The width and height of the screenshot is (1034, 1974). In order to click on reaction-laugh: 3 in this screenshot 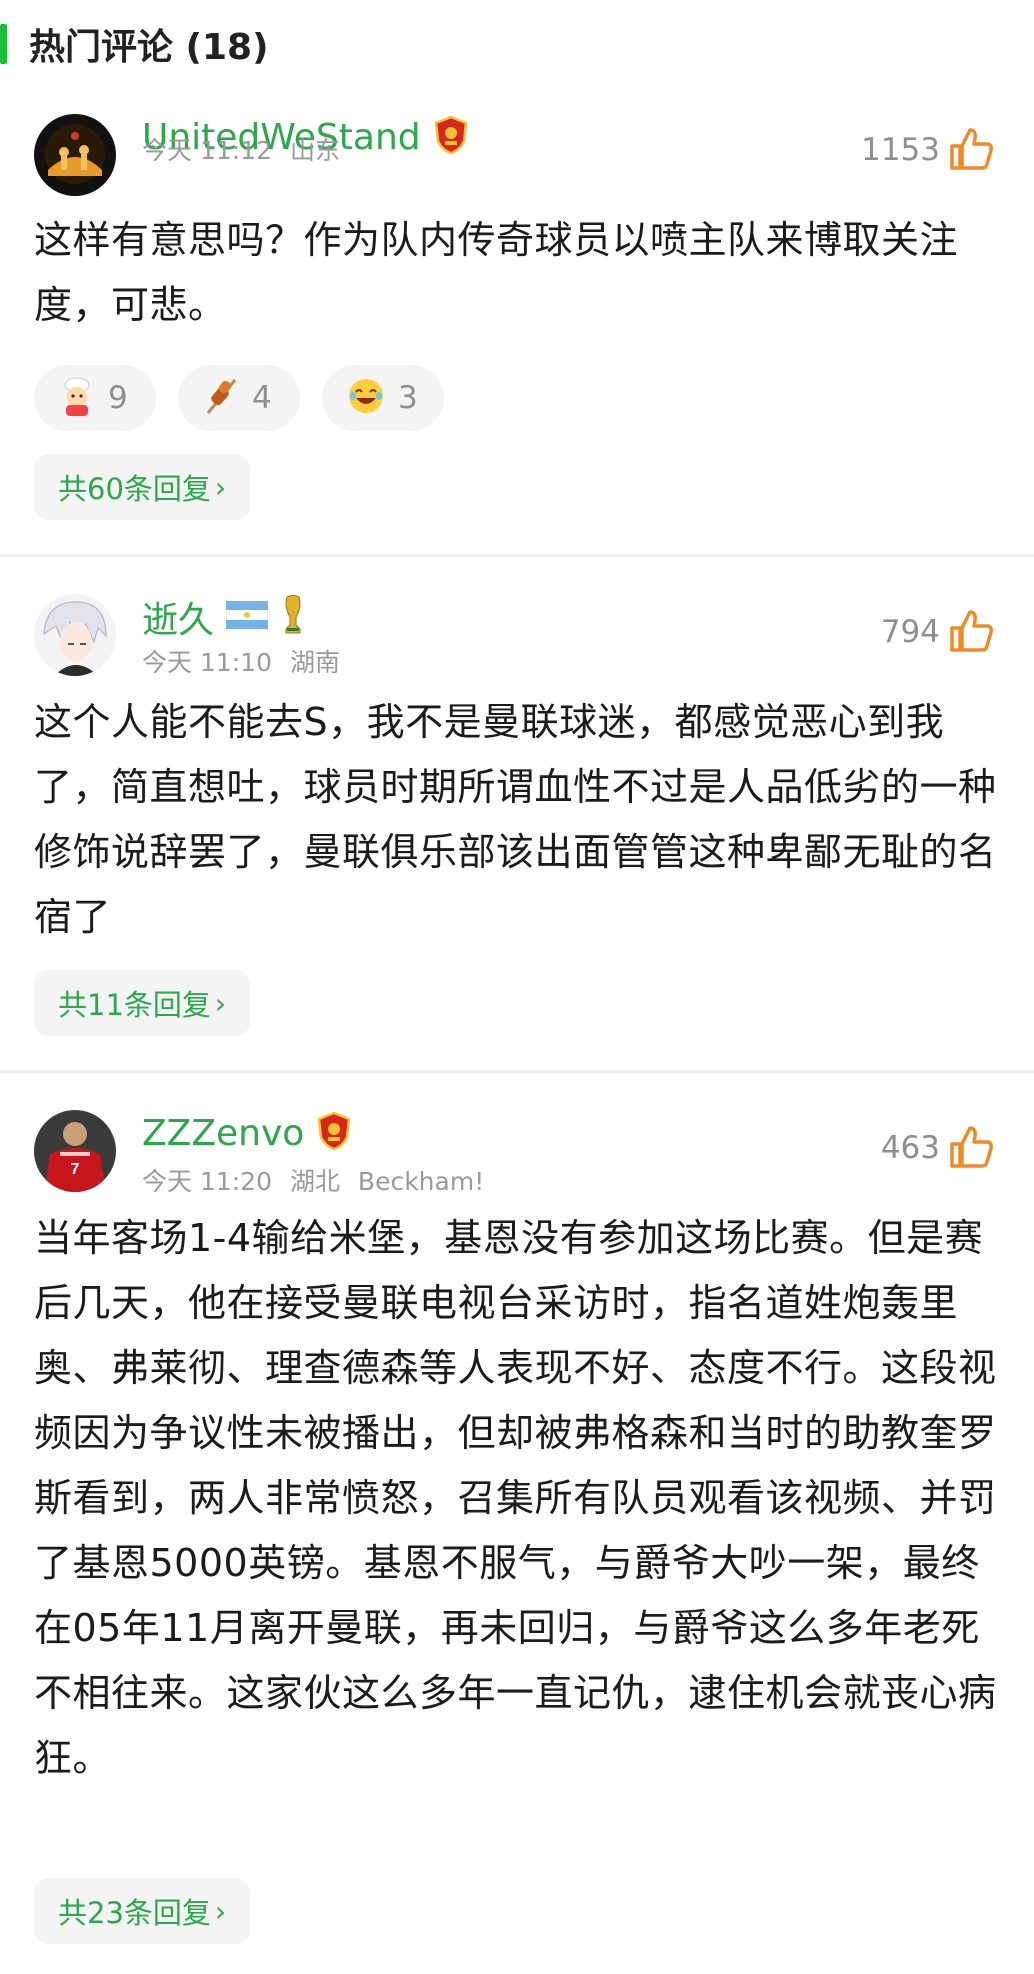, I will do `click(383, 398)`.